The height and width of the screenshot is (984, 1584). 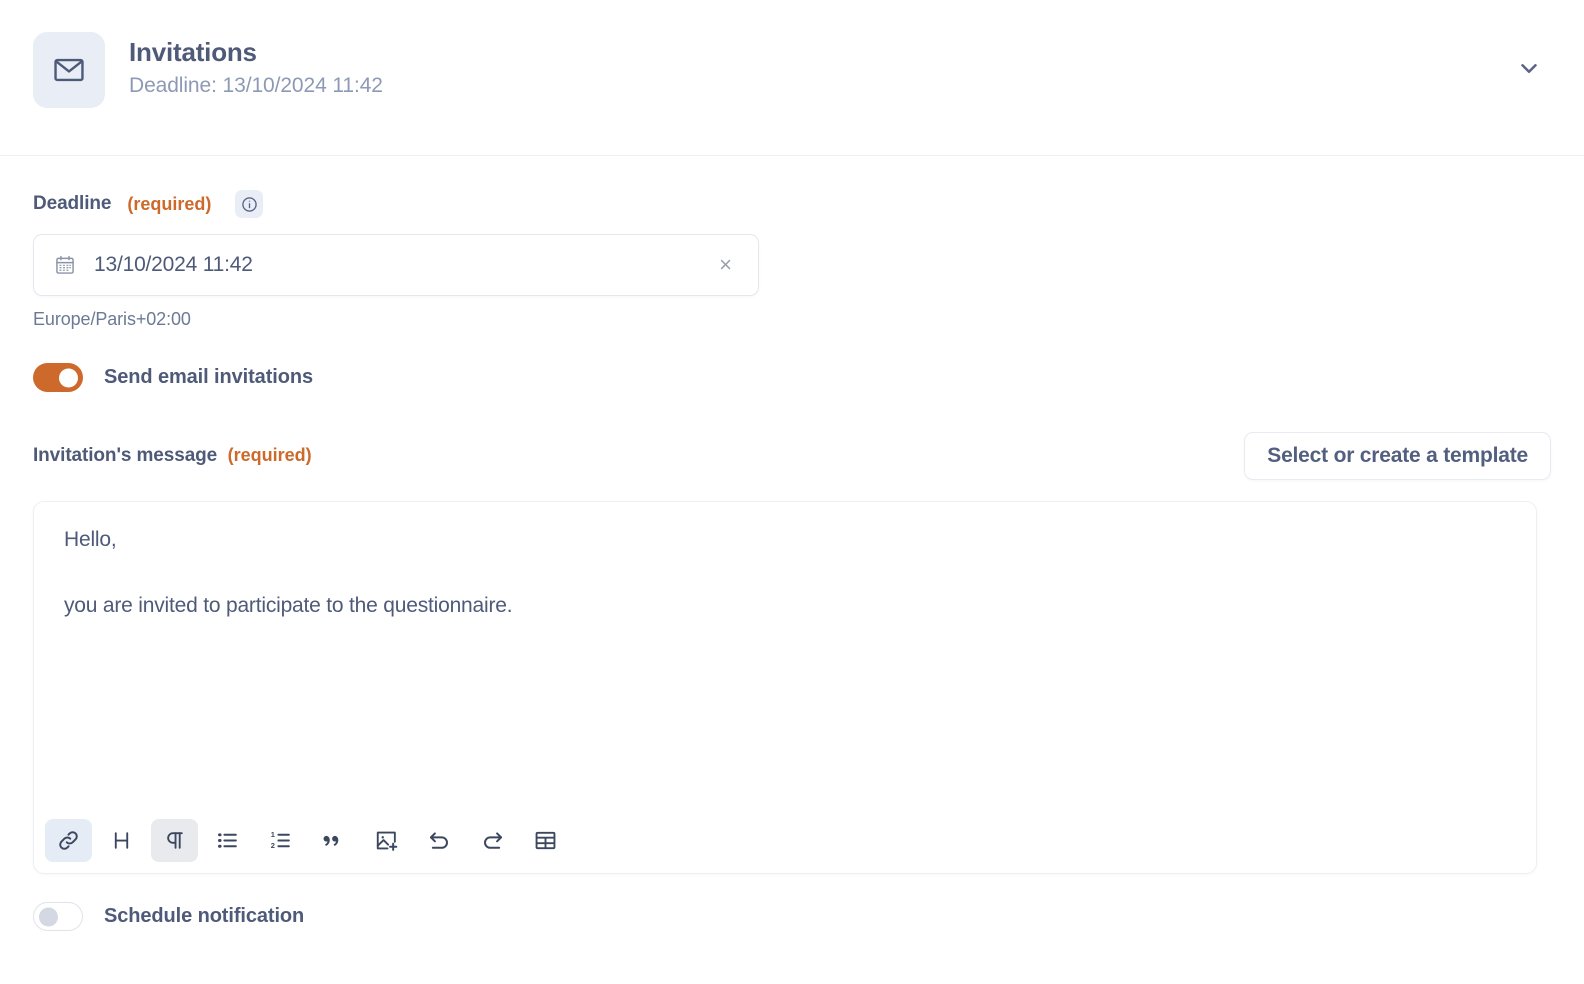 What do you see at coordinates (193, 52) in the screenshot?
I see `page-title: Invitations` at bounding box center [193, 52].